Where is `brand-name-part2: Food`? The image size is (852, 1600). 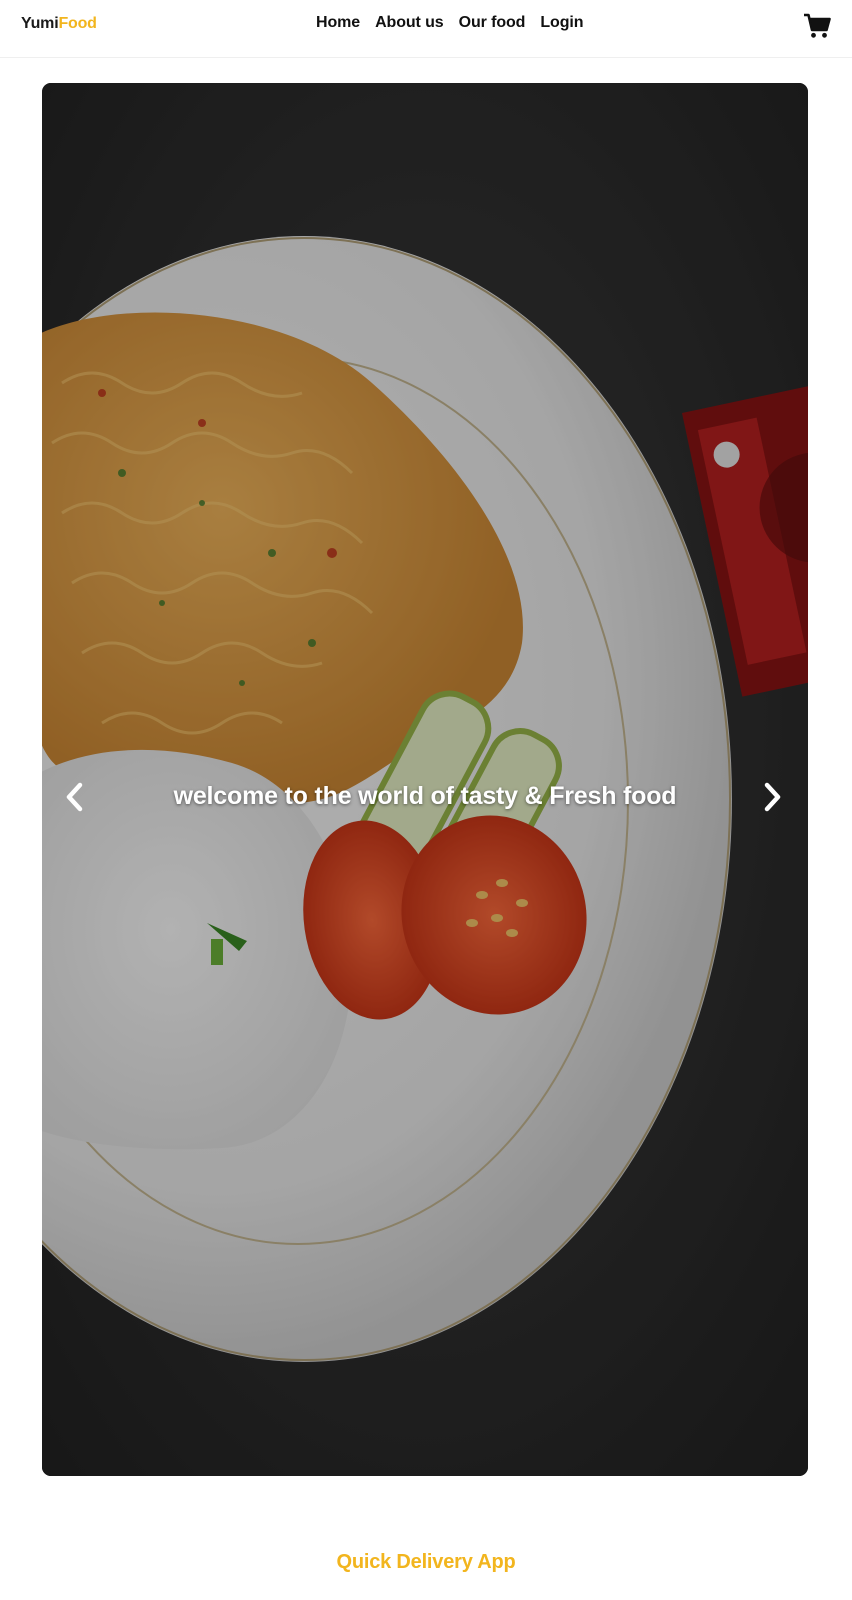 brand-name-part2: Food is located at coordinates (77, 23).